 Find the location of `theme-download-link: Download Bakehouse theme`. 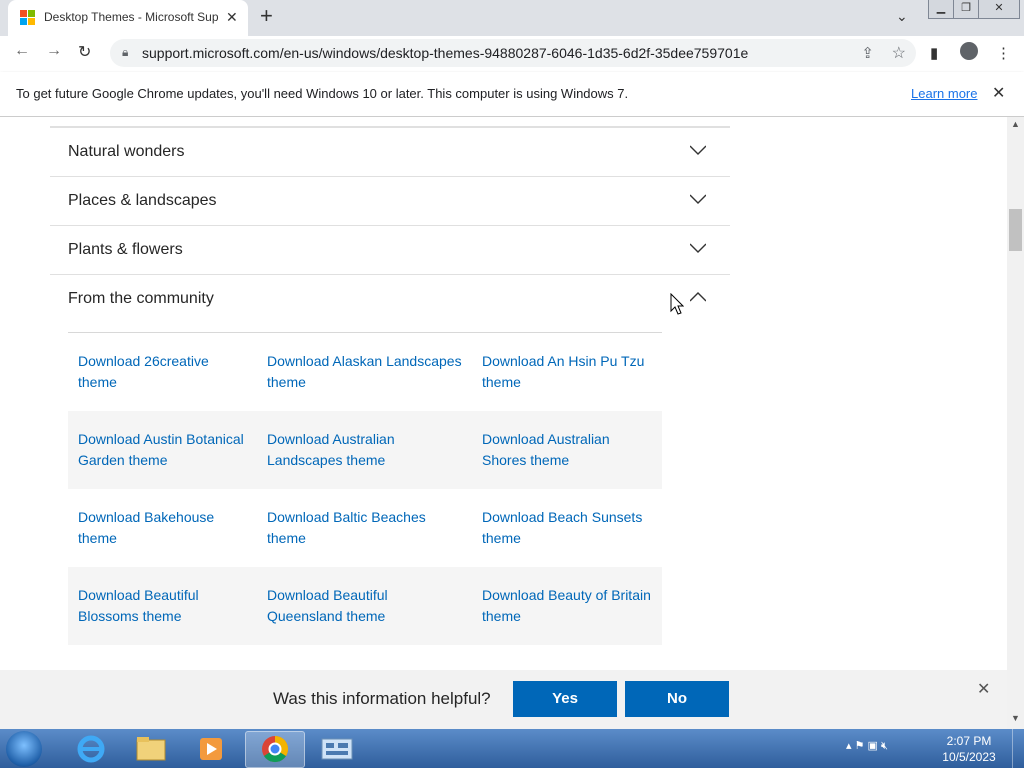

theme-download-link: Download Bakehouse theme is located at coordinates (163, 528).